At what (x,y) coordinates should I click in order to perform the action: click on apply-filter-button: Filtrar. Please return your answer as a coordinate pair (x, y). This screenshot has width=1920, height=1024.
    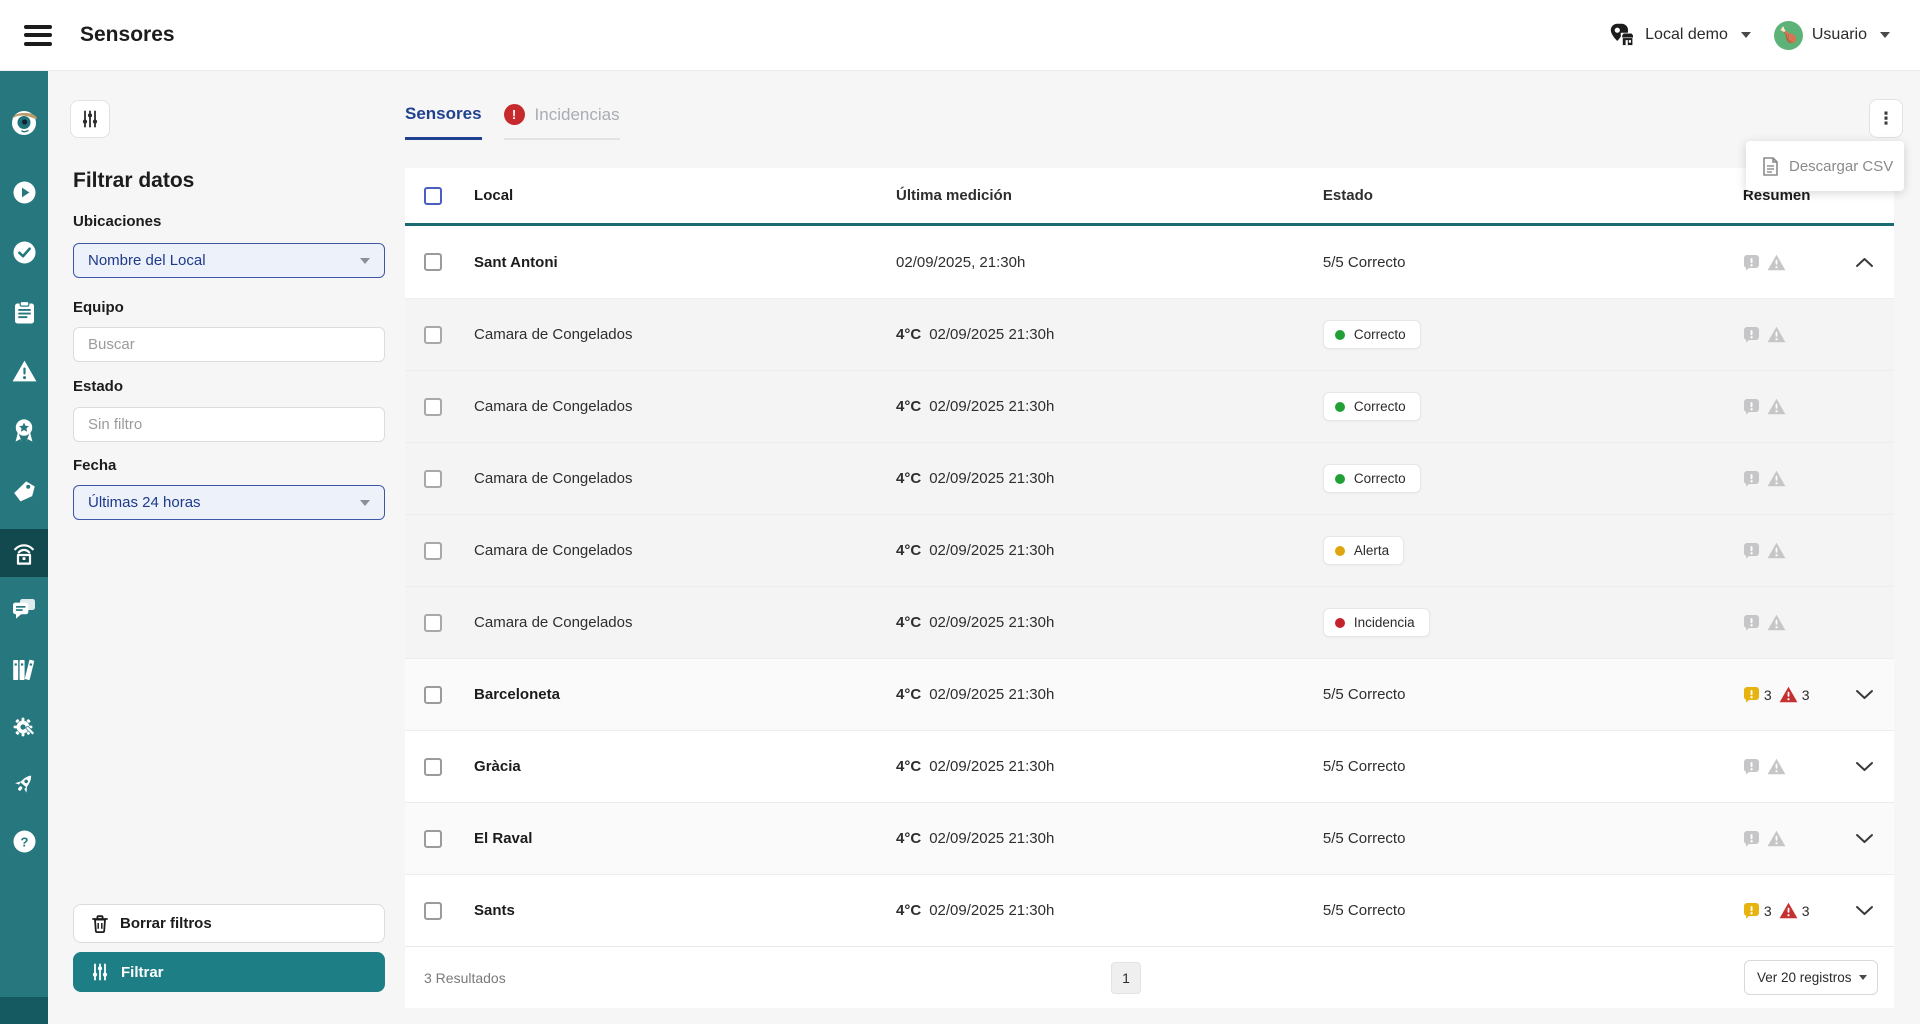
    Looking at the image, I should click on (229, 972).